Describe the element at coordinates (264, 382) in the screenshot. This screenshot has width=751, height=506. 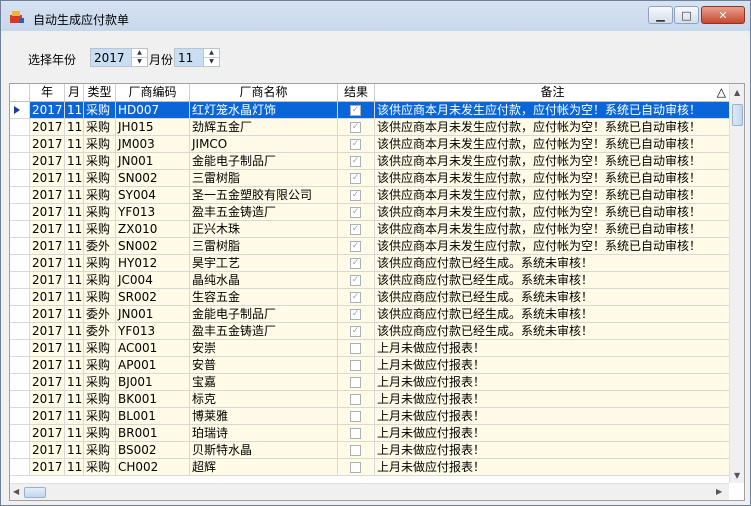
I see `cell-name: 宝嘉` at that location.